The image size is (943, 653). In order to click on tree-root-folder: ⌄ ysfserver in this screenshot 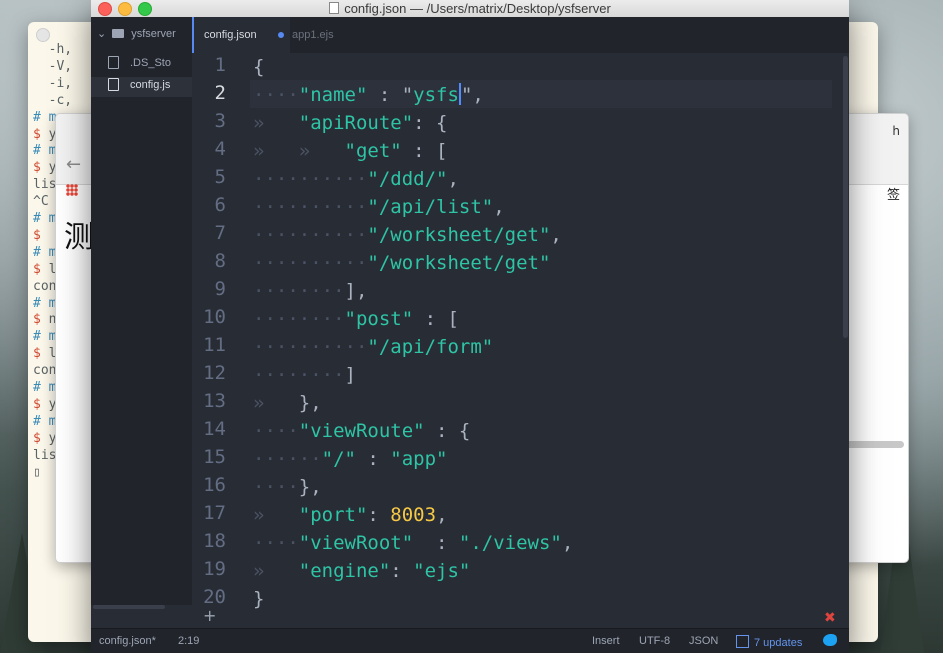, I will do `click(136, 33)`.